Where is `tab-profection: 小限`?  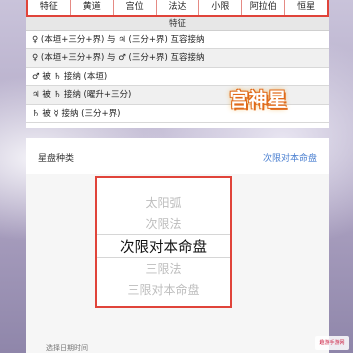
tab-profection: 小限 is located at coordinates (221, 7).